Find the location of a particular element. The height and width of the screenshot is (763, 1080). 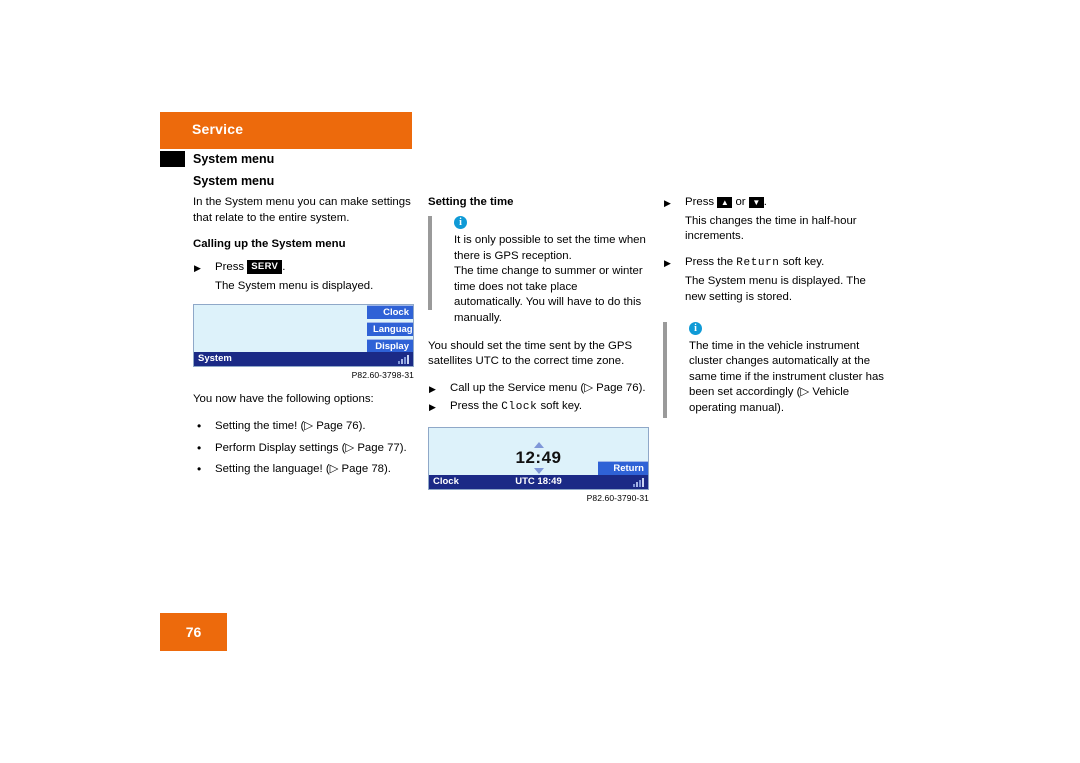

heading-calling-up-system-menu: Calling up the System menu is located at coordinates (269, 244).